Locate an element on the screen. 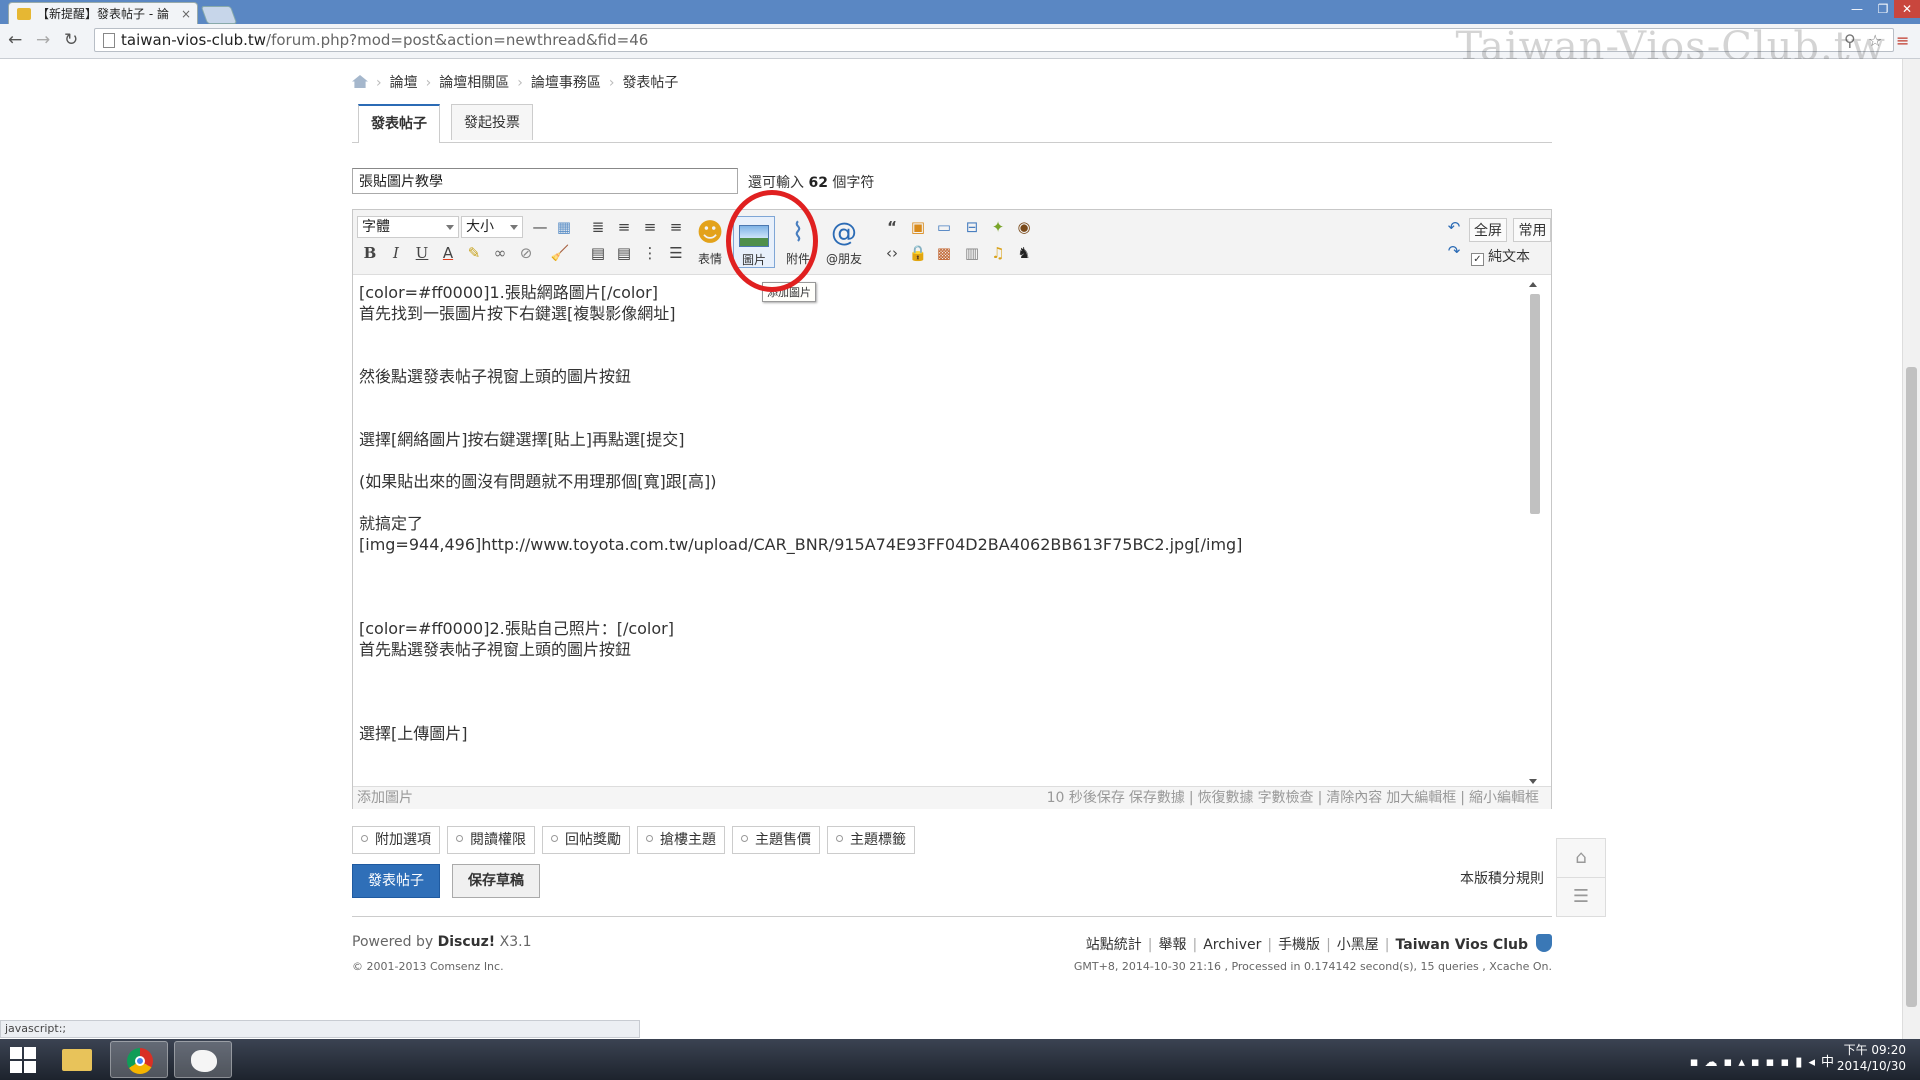 This screenshot has height=1080, width=1920. clear-format-icon: 🧹 is located at coordinates (560, 253).